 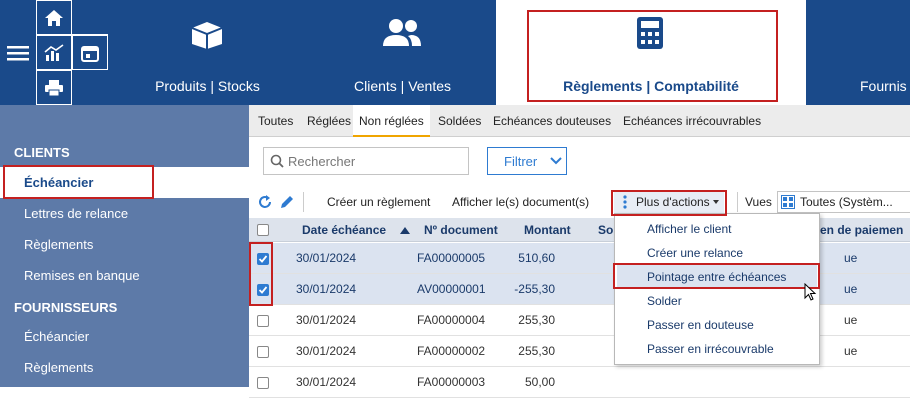 What do you see at coordinates (391, 121) in the screenshot?
I see `tab-non-reglees: Non réglées` at bounding box center [391, 121].